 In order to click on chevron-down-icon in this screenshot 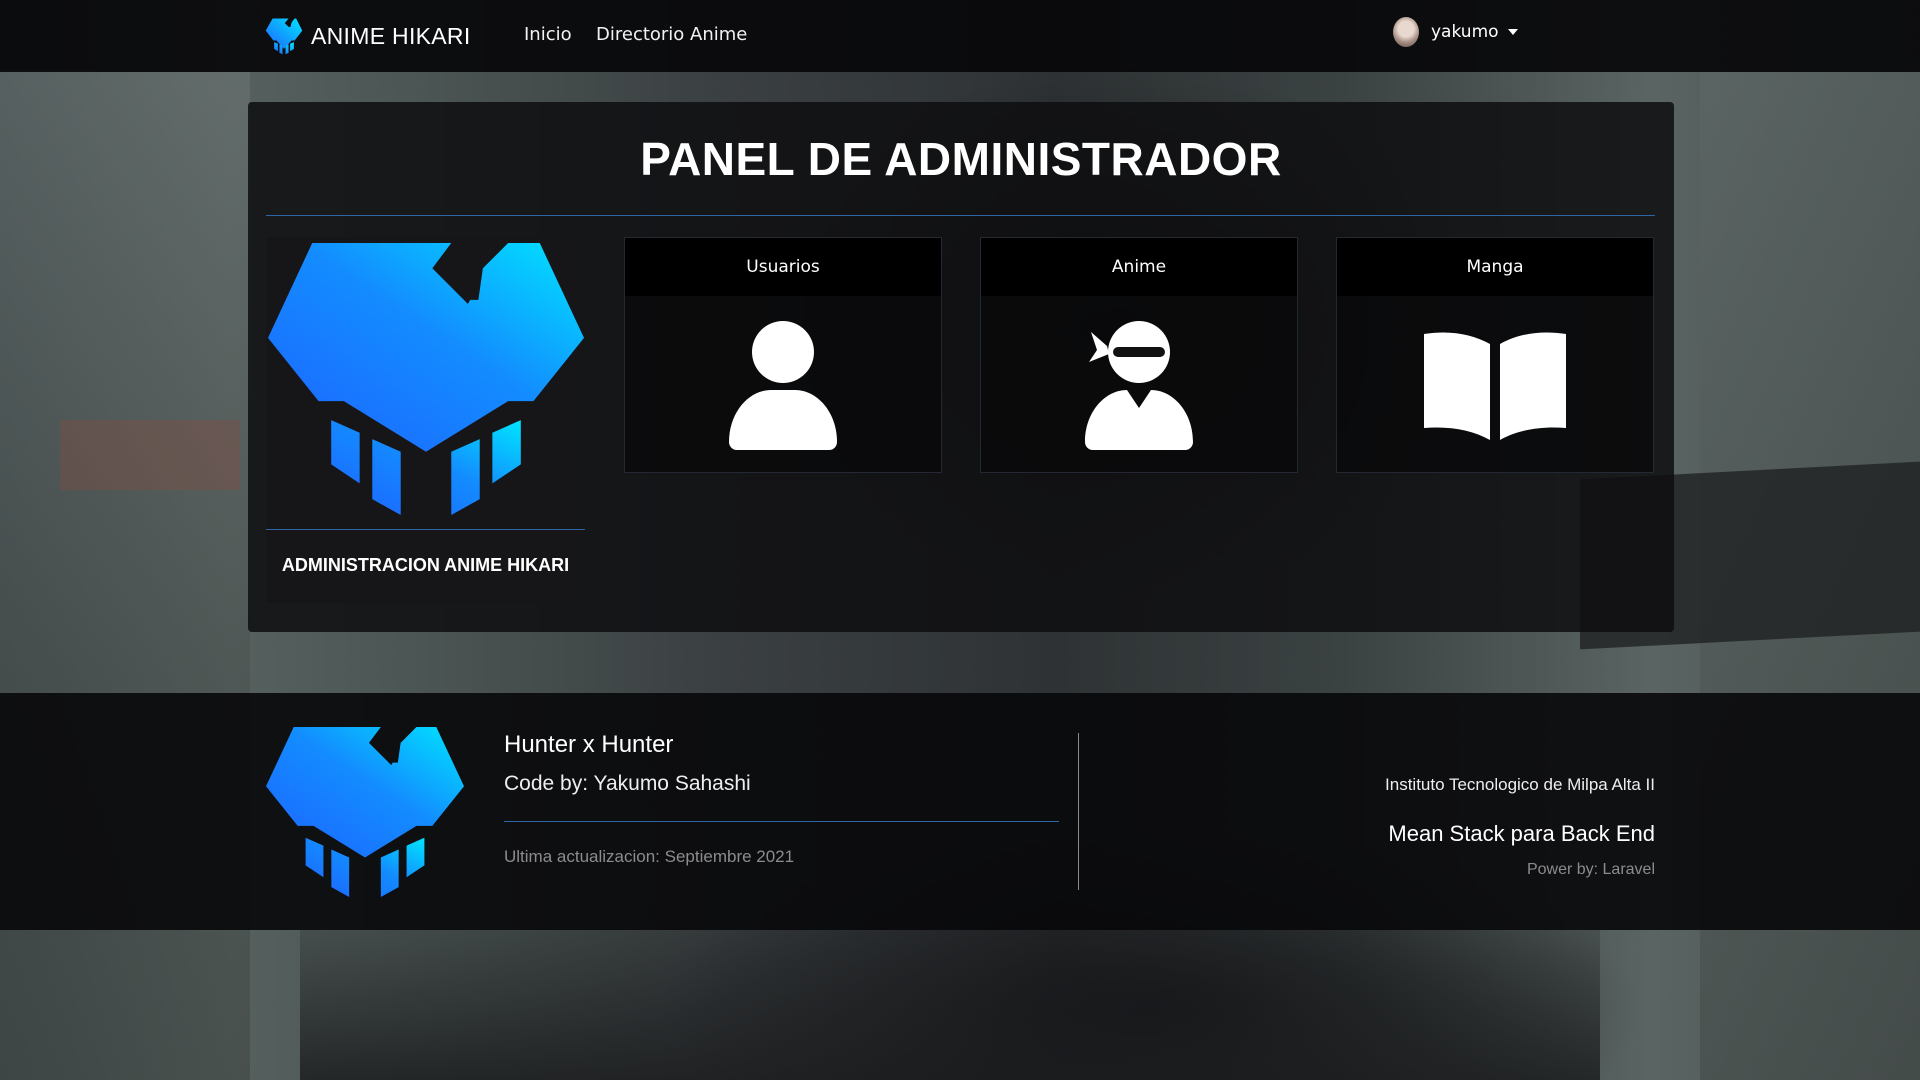, I will do `click(1512, 32)`.